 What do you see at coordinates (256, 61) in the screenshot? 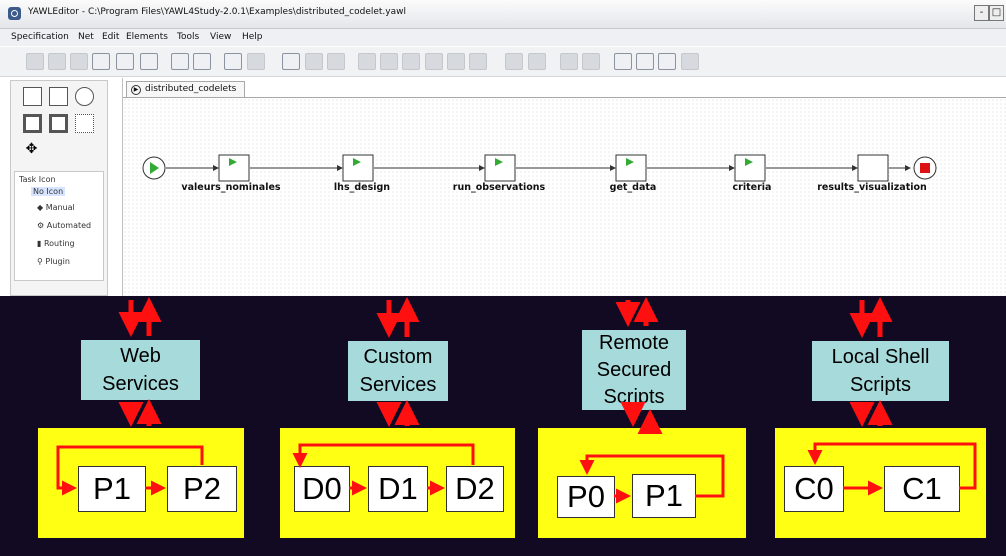
I see `delete-net-icon` at bounding box center [256, 61].